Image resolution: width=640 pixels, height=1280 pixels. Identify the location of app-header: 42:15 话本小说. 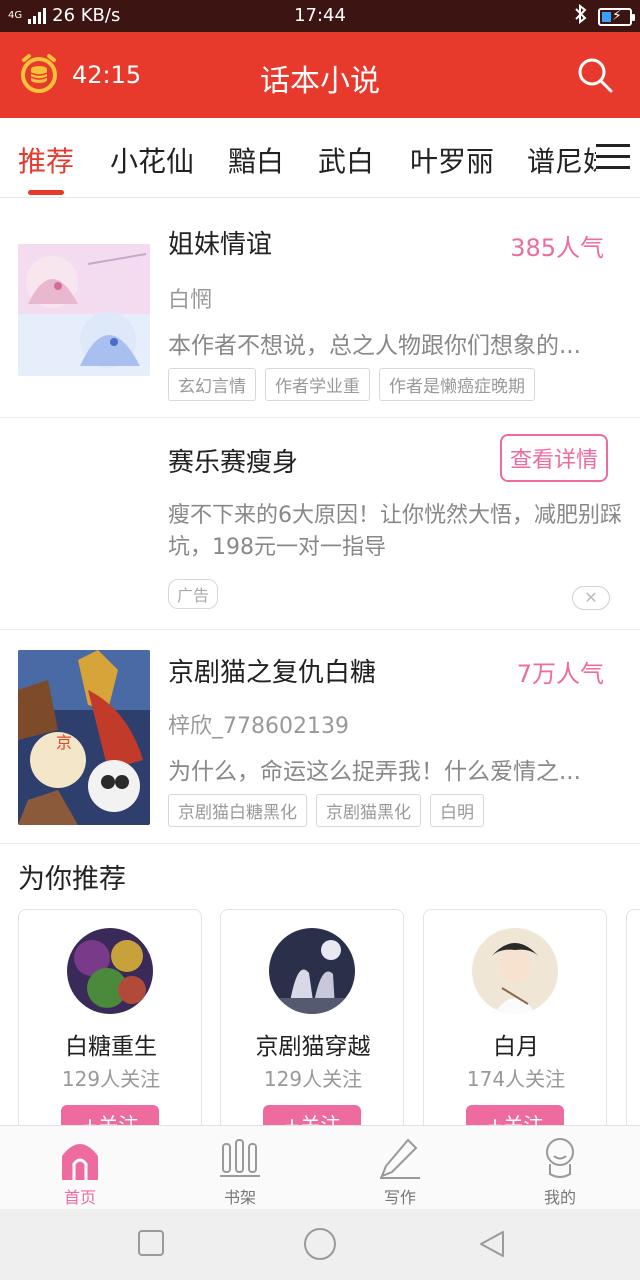
(320, 75).